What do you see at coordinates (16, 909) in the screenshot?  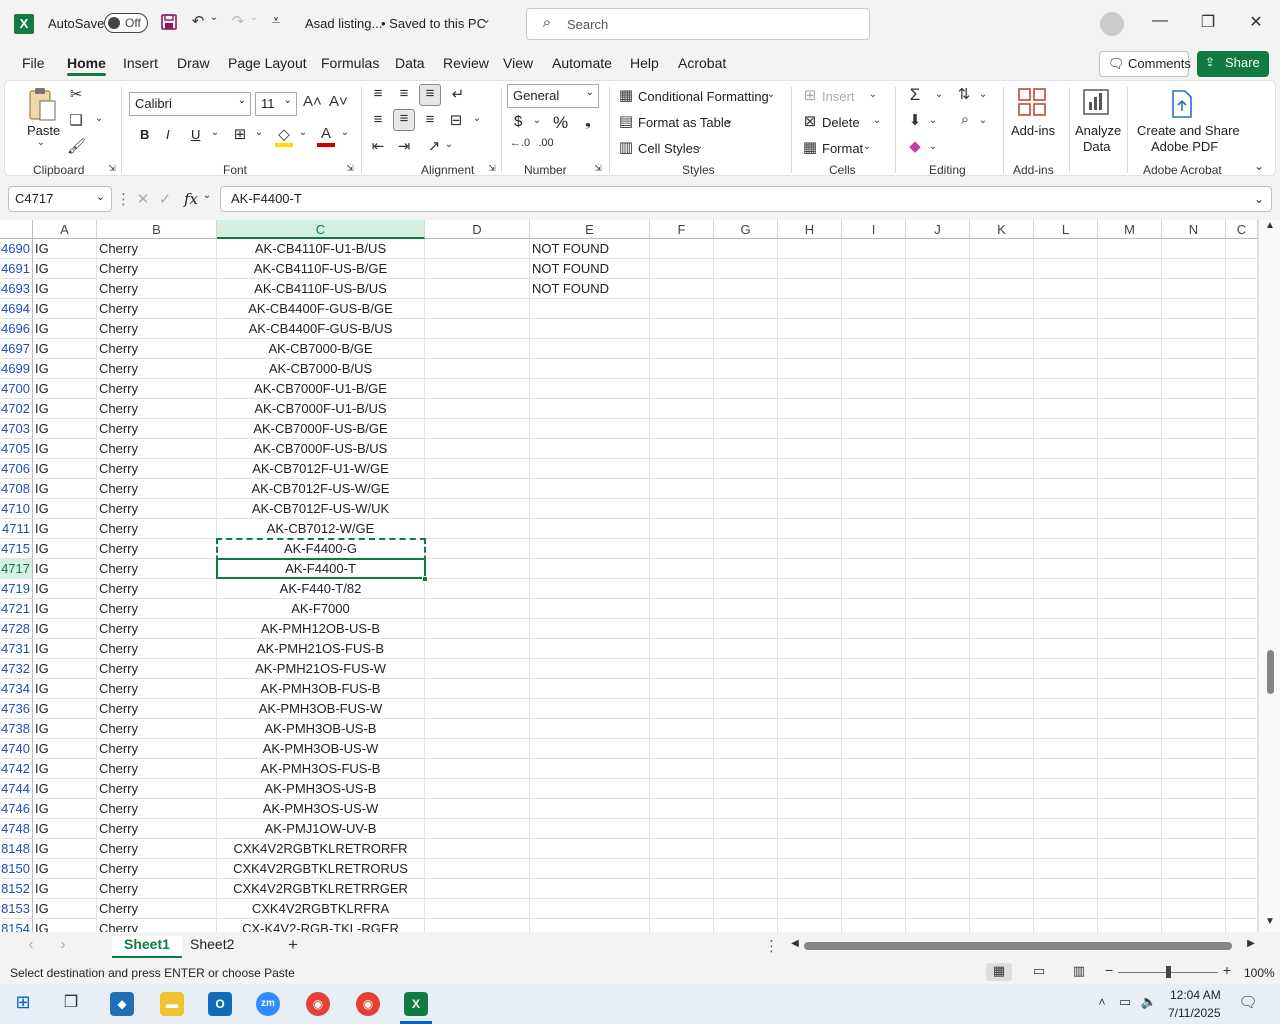 I see `row-header: 8153` at bounding box center [16, 909].